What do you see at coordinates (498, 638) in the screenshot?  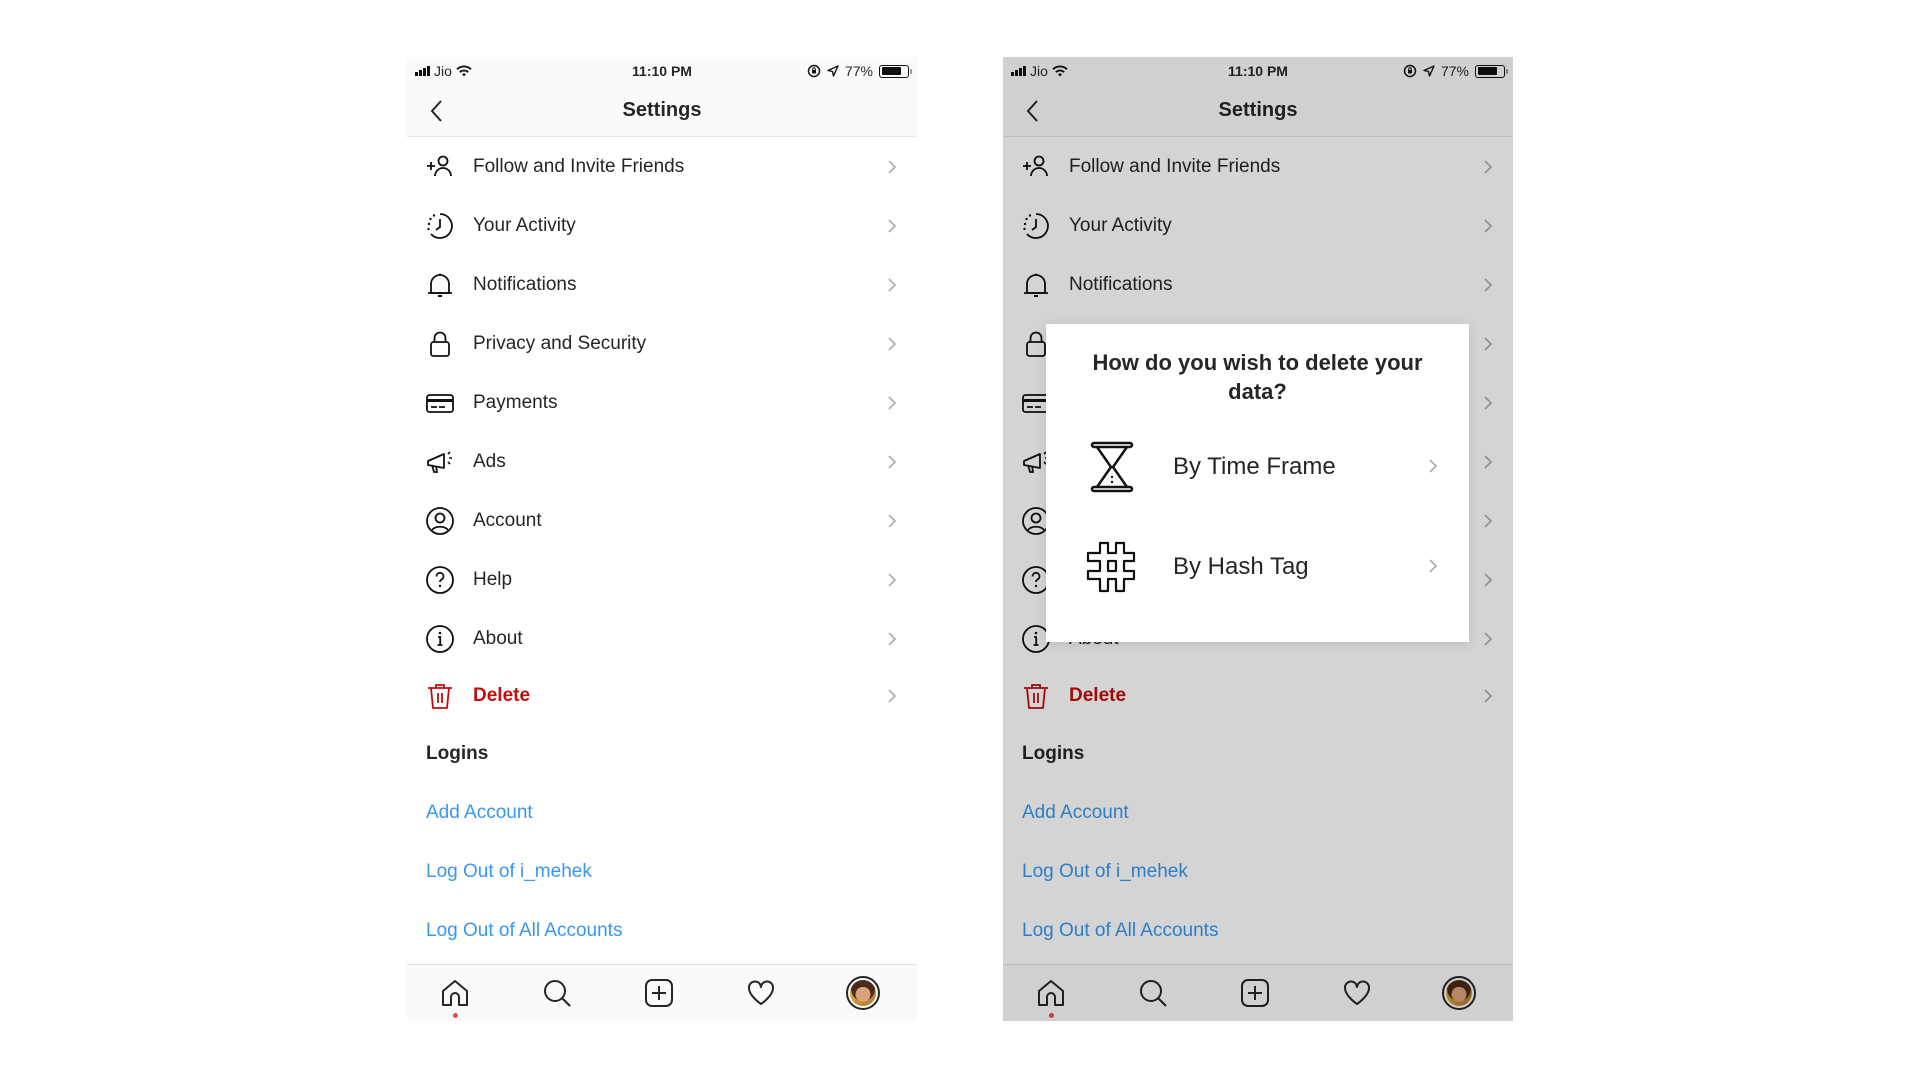 I see `menu-item-label: About` at bounding box center [498, 638].